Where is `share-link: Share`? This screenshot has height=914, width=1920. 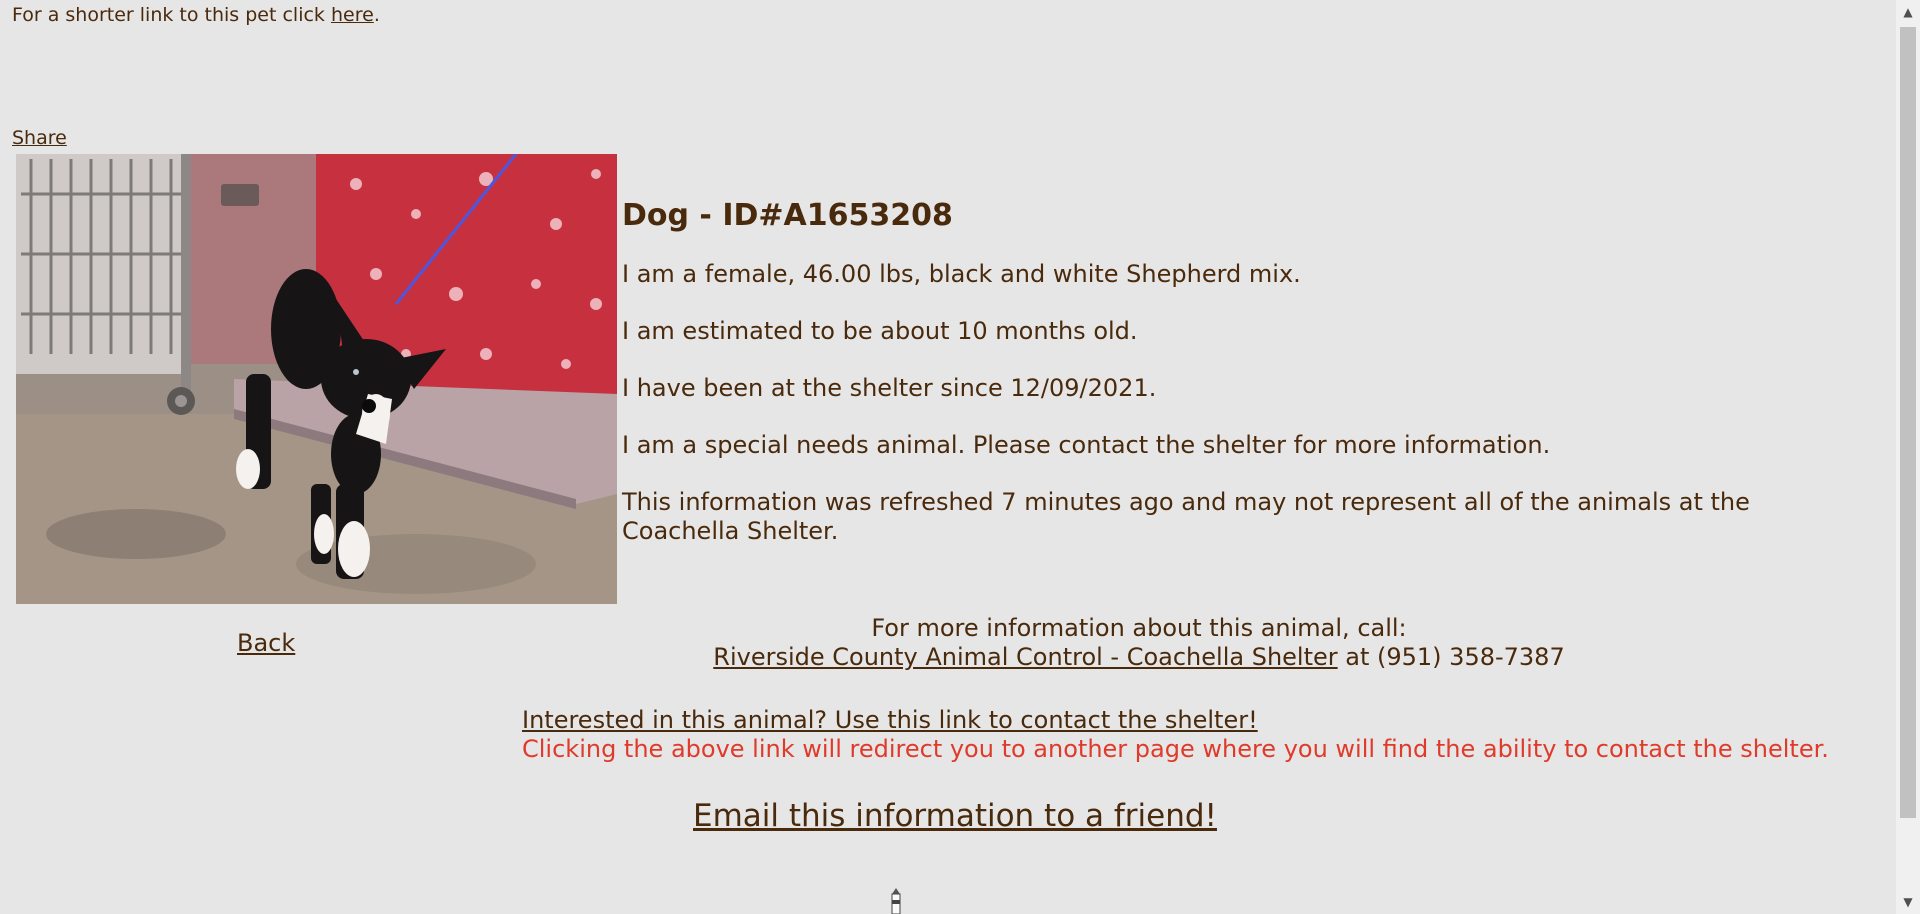 share-link: Share is located at coordinates (39, 138).